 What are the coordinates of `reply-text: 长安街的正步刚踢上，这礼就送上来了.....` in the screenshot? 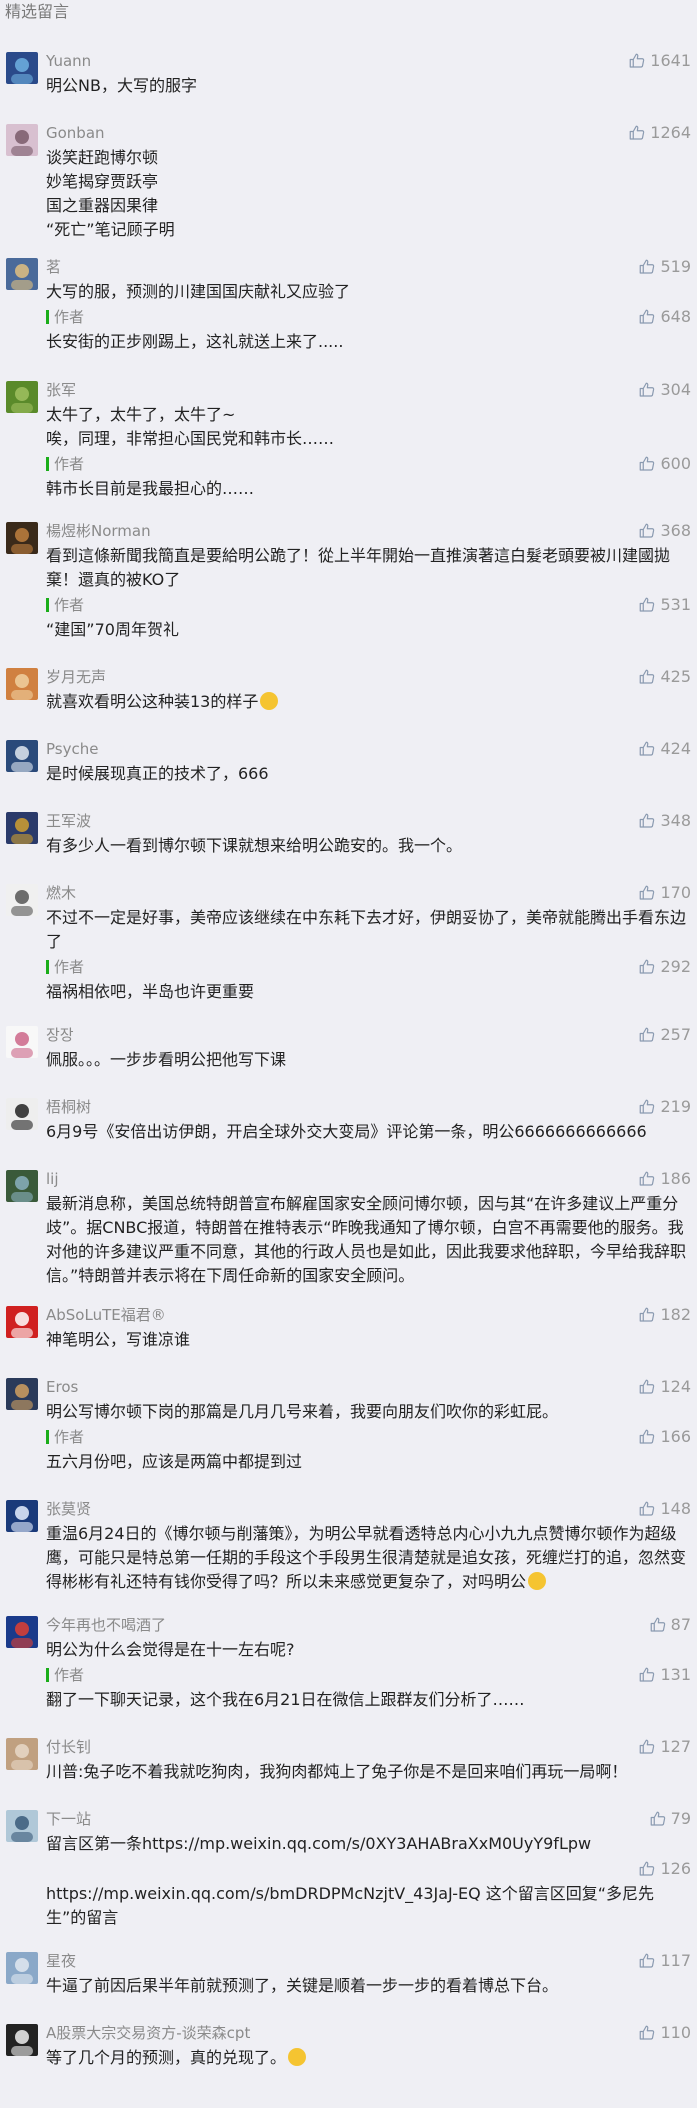 It's located at (195, 341).